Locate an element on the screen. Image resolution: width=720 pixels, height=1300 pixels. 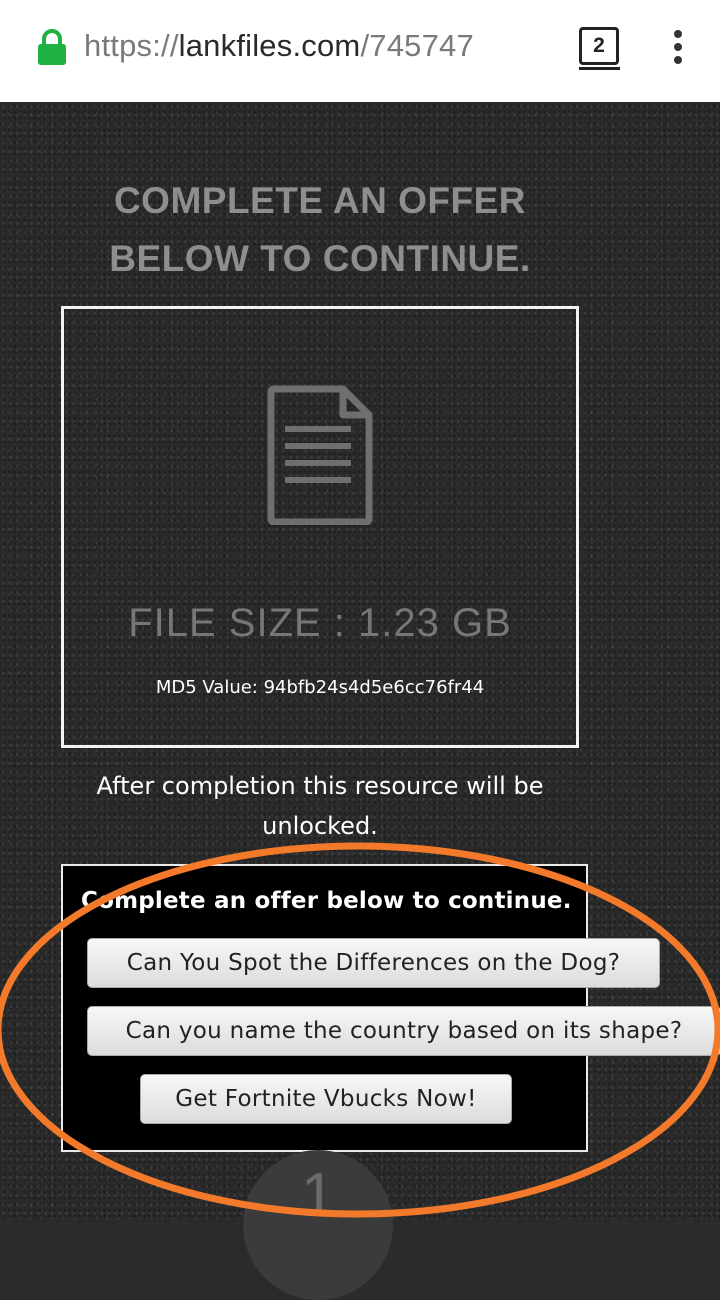
overflow-menu-icon is located at coordinates (678, 47).